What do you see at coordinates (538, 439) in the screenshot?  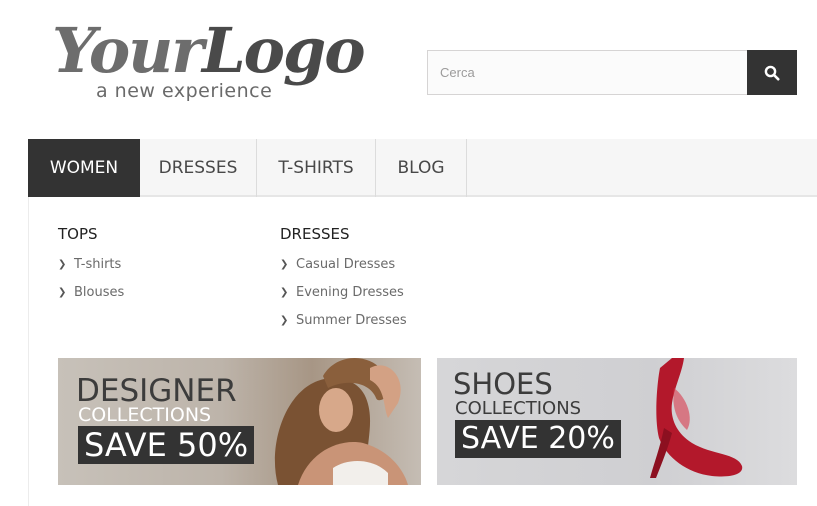 I see `banner-discount-badge: SAVE 20%` at bounding box center [538, 439].